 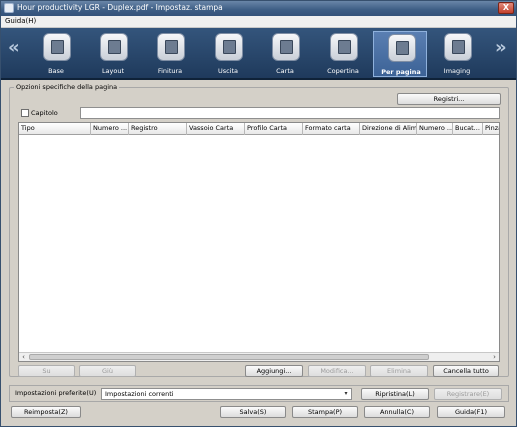 What do you see at coordinates (258, 22) in the screenshot?
I see `menu-bar: Guida(H)` at bounding box center [258, 22].